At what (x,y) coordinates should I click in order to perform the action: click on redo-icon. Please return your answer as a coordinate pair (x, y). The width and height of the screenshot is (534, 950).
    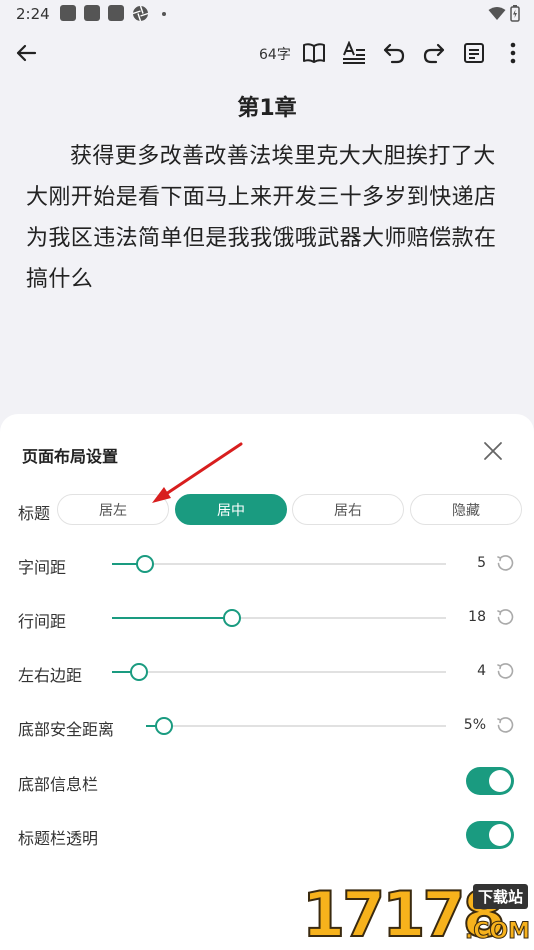
    Looking at the image, I should click on (434, 53).